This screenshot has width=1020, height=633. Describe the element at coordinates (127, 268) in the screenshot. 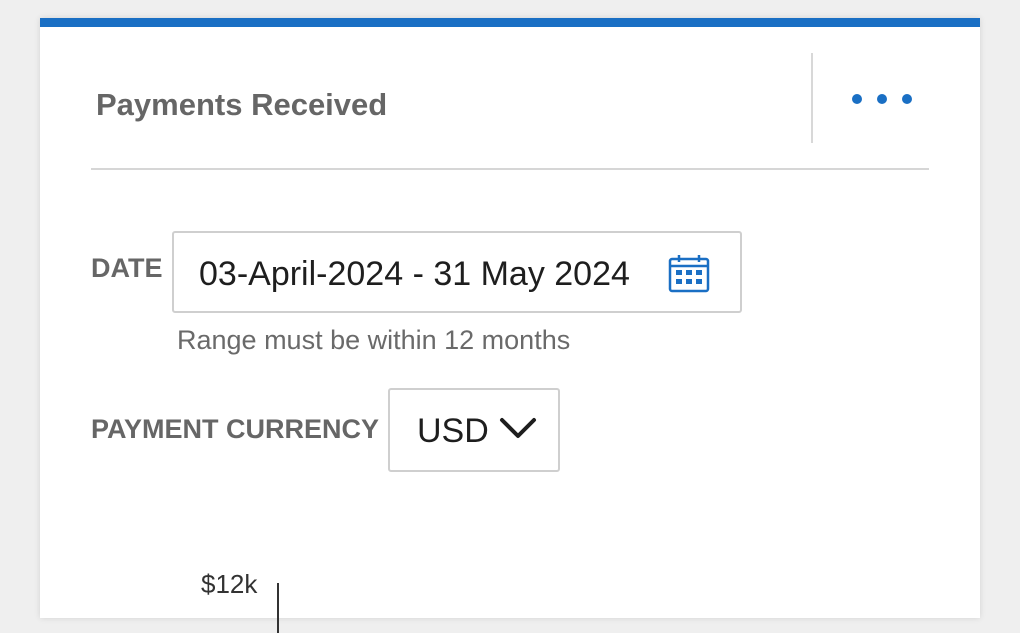

I see `date-label: DATE` at that location.